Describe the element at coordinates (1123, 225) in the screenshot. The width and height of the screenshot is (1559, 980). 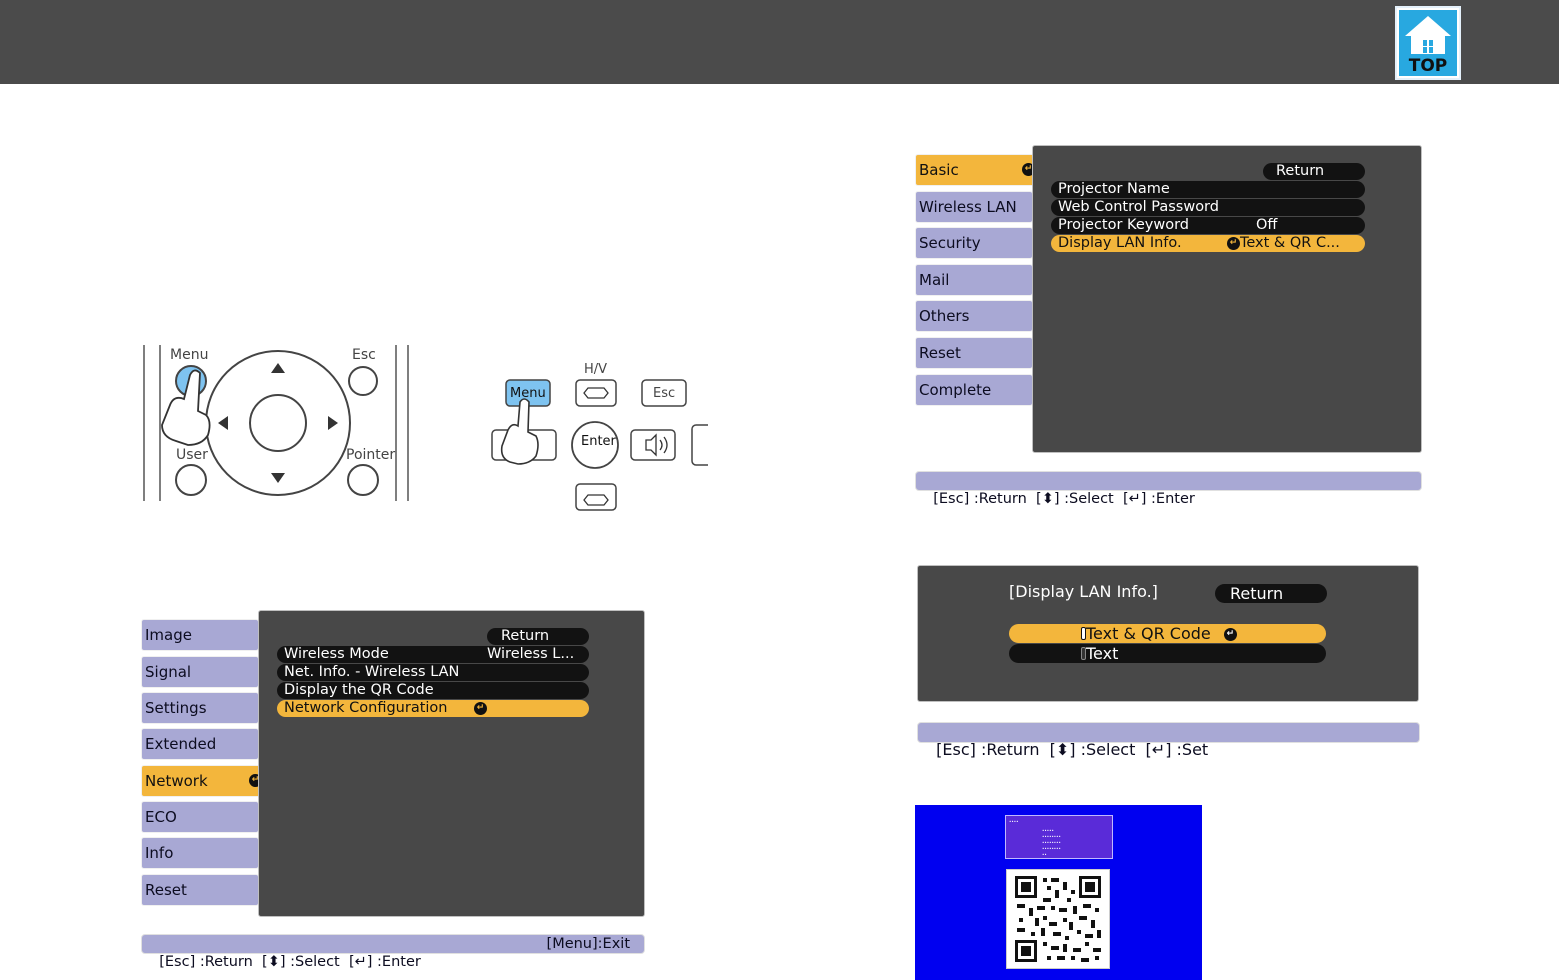
I see `menu-item-label: Projector Keyword` at that location.